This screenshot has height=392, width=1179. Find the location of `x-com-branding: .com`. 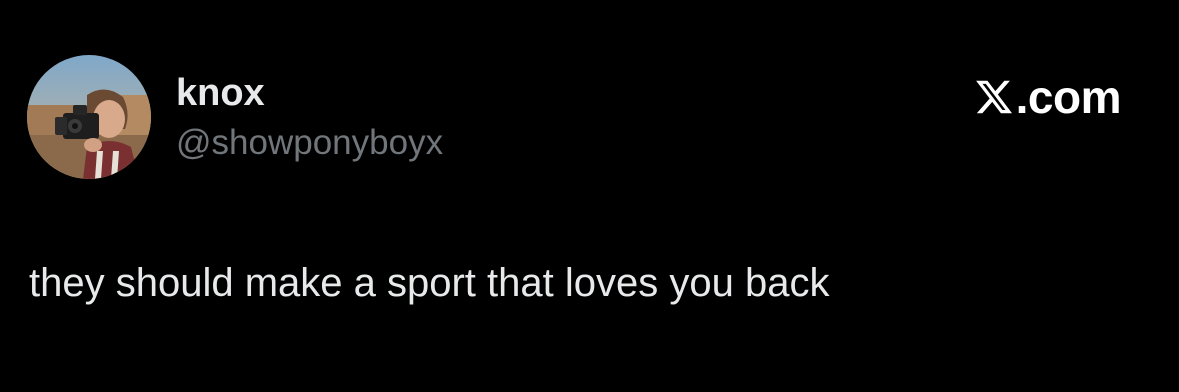

x-com-branding: .com is located at coordinates (1048, 97).